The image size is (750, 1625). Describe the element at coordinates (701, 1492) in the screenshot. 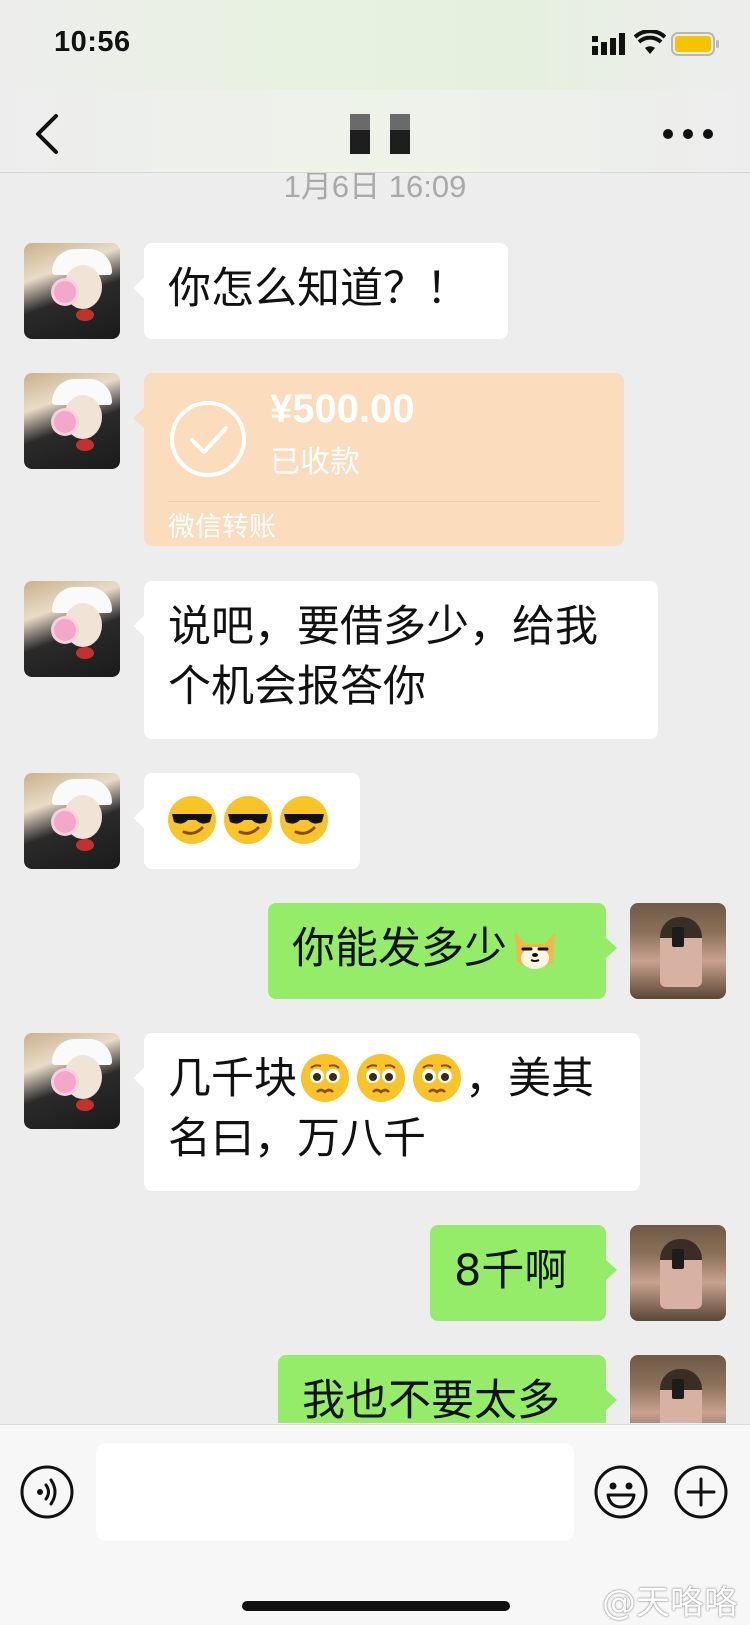

I see `more-functions-plus-icon` at that location.